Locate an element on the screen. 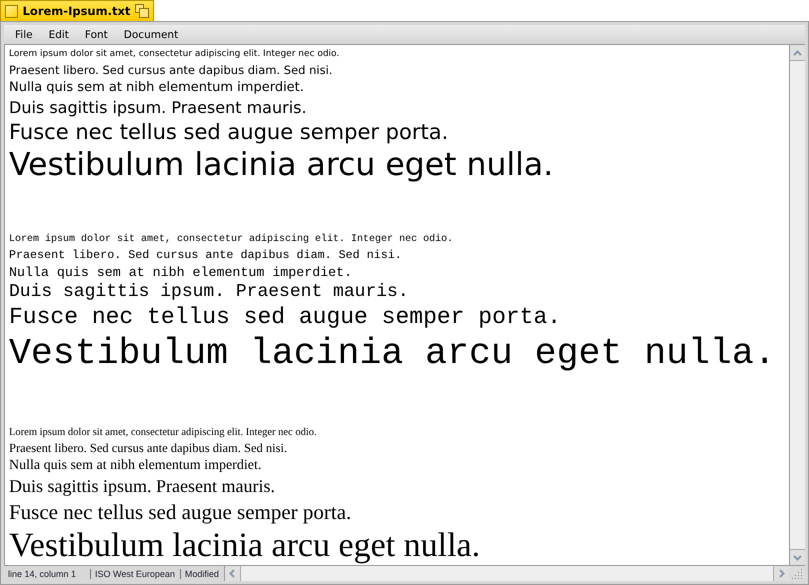  horizontal-scrollbar is located at coordinates (506, 573).